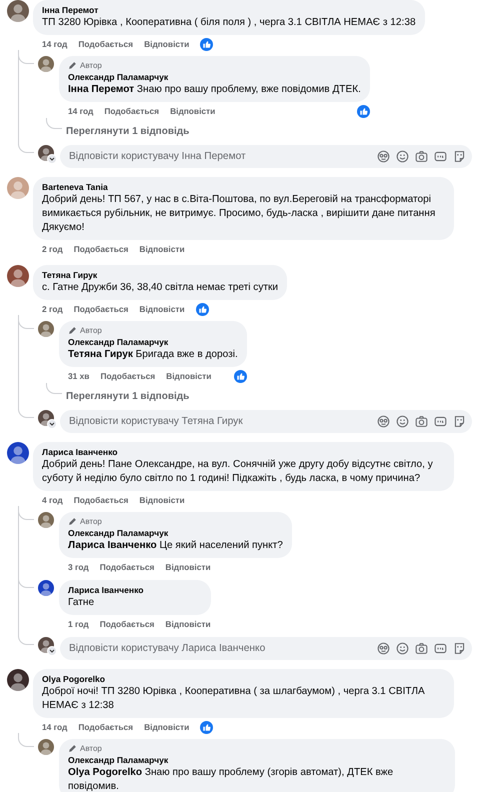 This screenshot has width=480, height=792. Describe the element at coordinates (78, 624) in the screenshot. I see `comment-time: 1 год` at that location.